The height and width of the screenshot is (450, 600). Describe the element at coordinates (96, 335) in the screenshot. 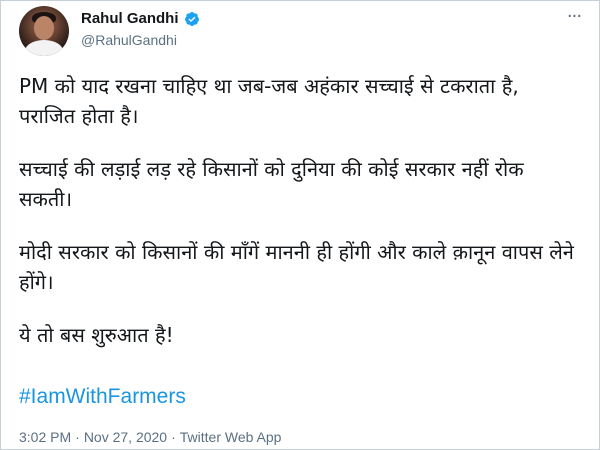

I see `tweet-paragraph: ये तो बस शुरुआत है!` at that location.